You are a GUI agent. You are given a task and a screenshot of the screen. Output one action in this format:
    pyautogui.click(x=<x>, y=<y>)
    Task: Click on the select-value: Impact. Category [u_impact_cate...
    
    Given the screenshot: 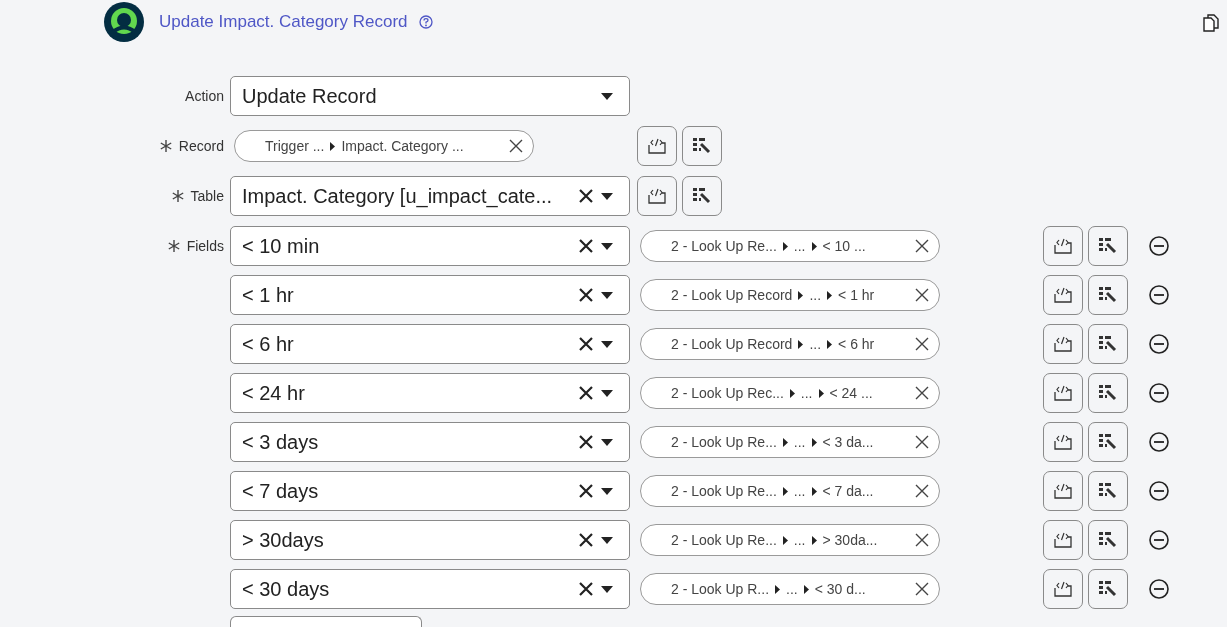 What is the action you would take?
    pyautogui.click(x=398, y=197)
    